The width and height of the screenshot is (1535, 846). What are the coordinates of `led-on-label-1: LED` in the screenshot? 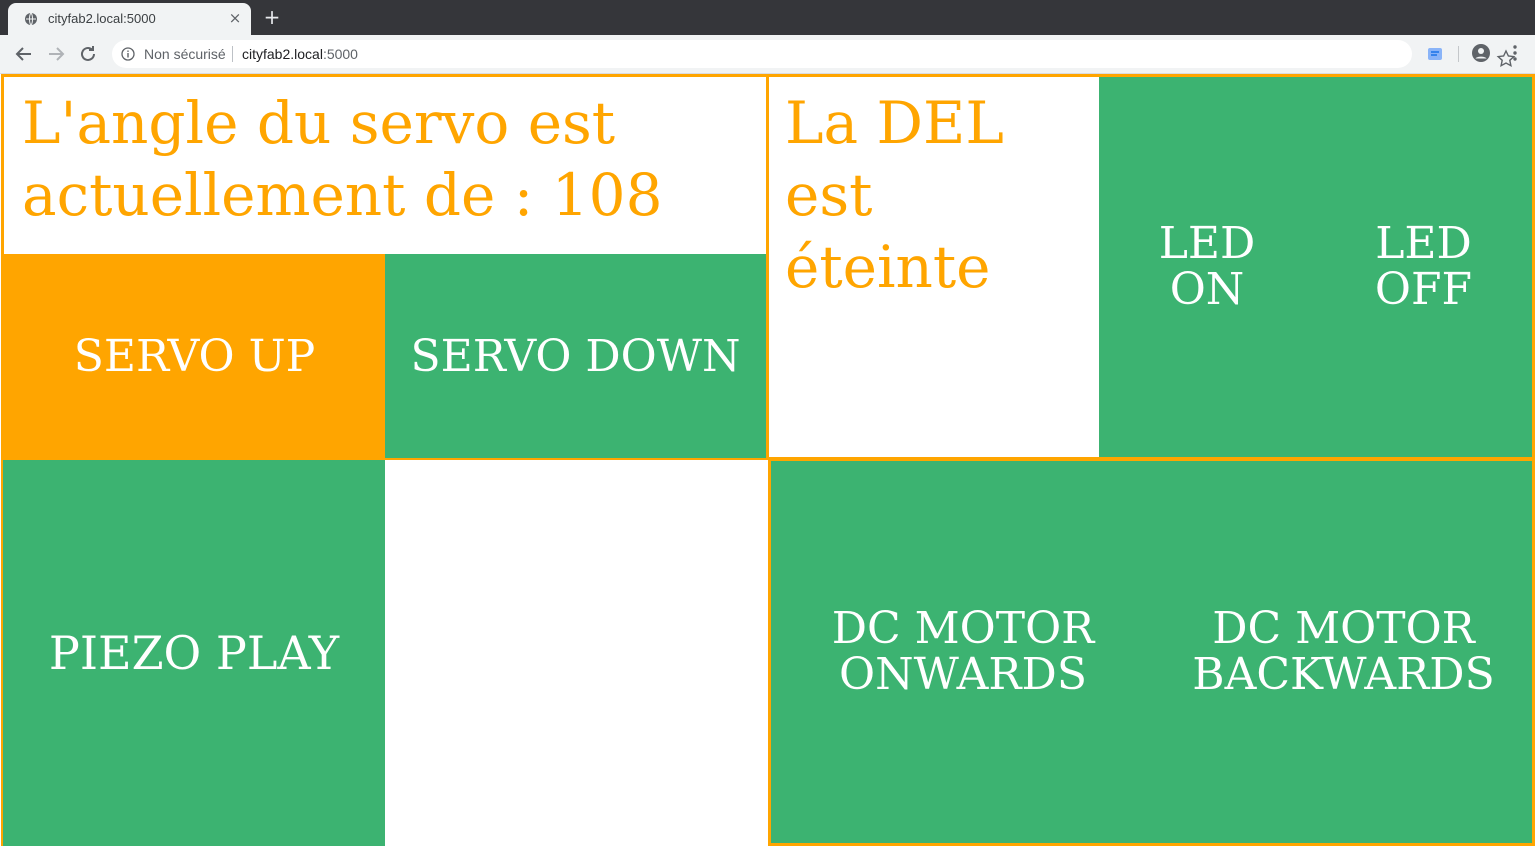 It's located at (1207, 243).